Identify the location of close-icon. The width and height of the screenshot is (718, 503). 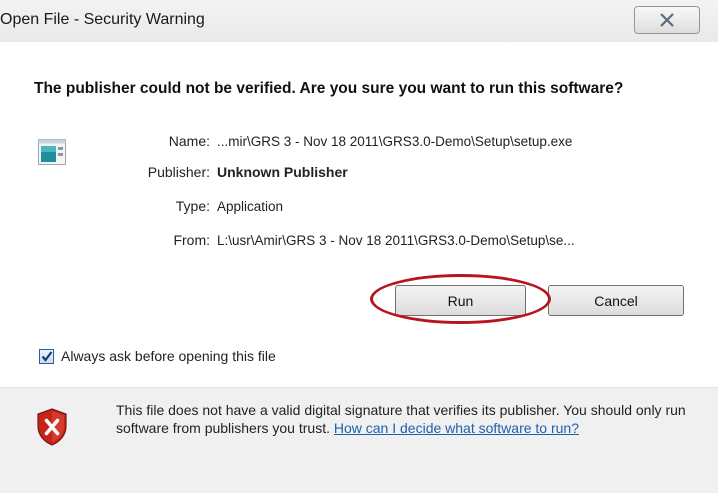
(667, 20).